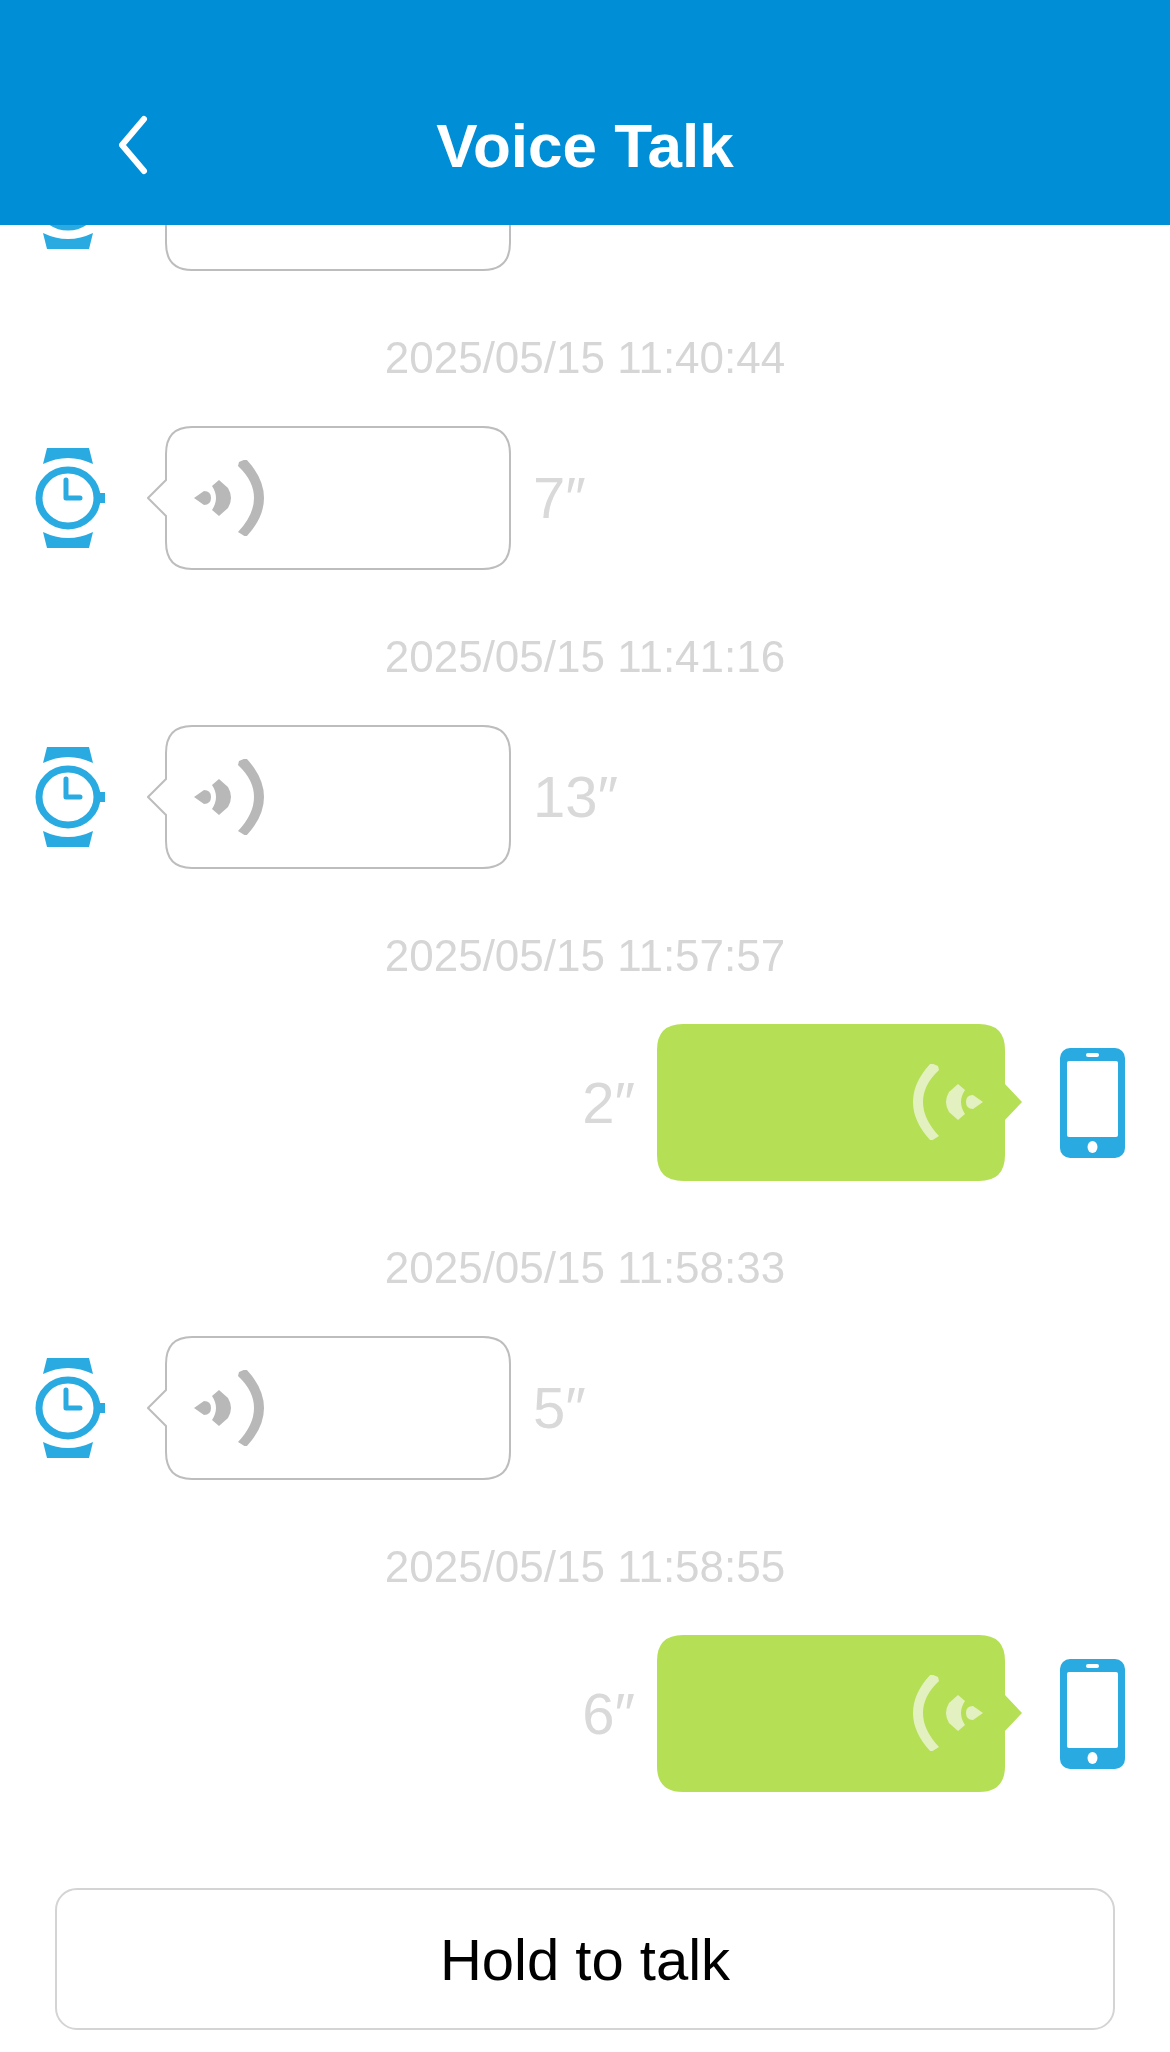 This screenshot has width=1170, height=2052. What do you see at coordinates (585, 145) in the screenshot?
I see `screen-title: Voice Talk` at bounding box center [585, 145].